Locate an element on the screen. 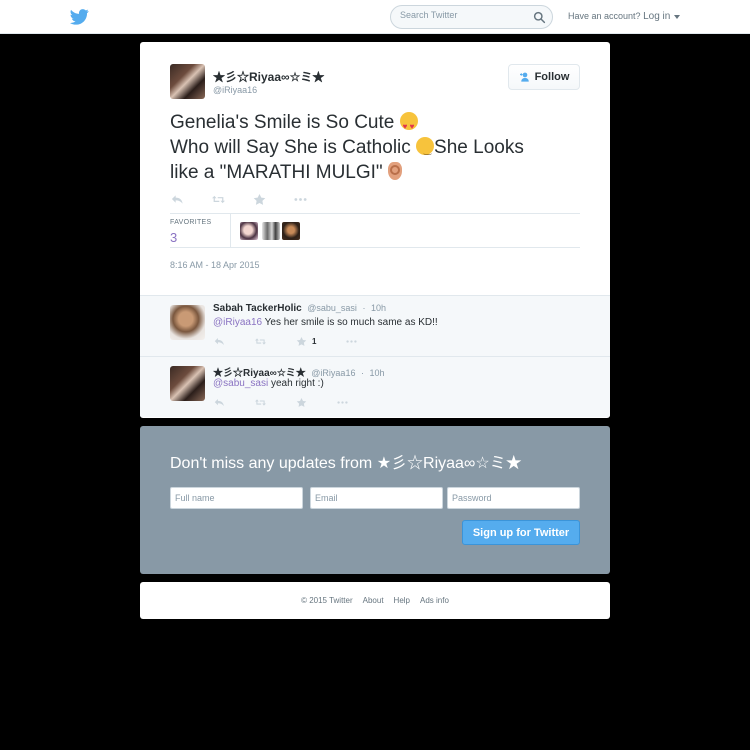 The image size is (750, 750). mention-link: @iRiyaa16 is located at coordinates (237, 322).